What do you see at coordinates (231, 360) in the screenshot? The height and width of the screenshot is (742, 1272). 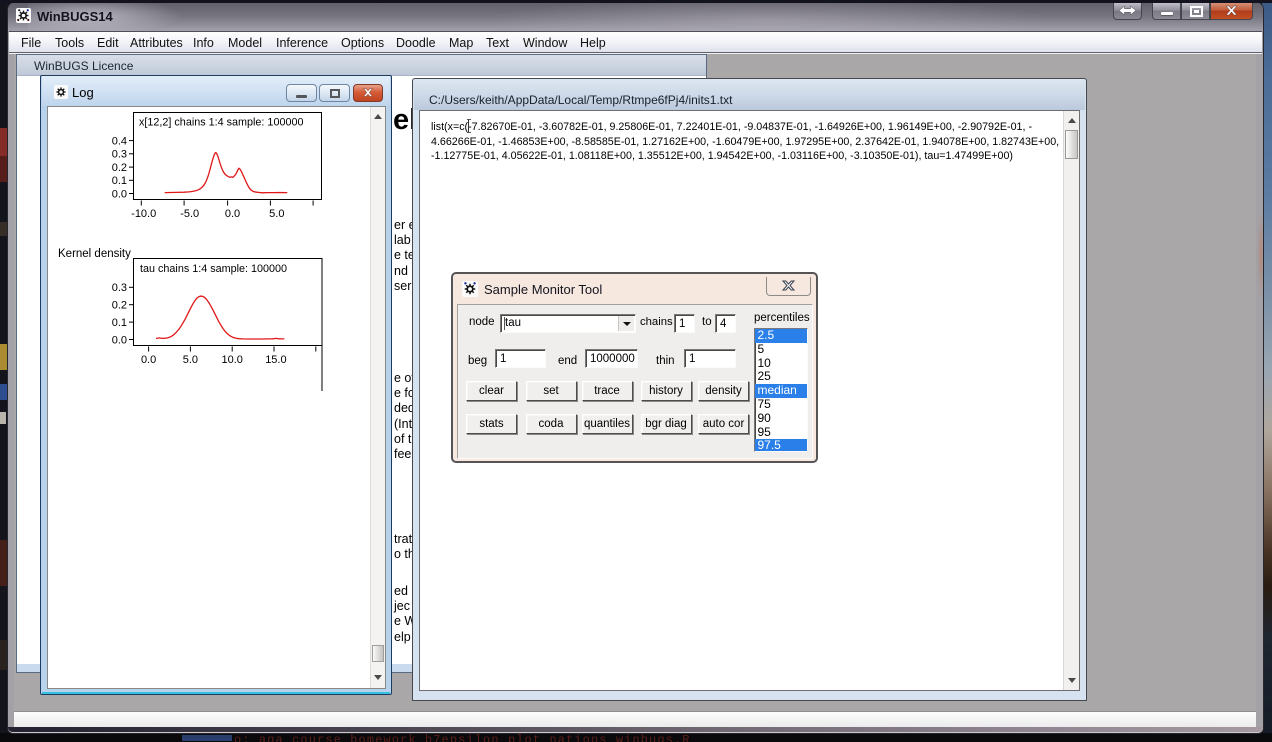 I see `svg-text: 10.0` at bounding box center [231, 360].